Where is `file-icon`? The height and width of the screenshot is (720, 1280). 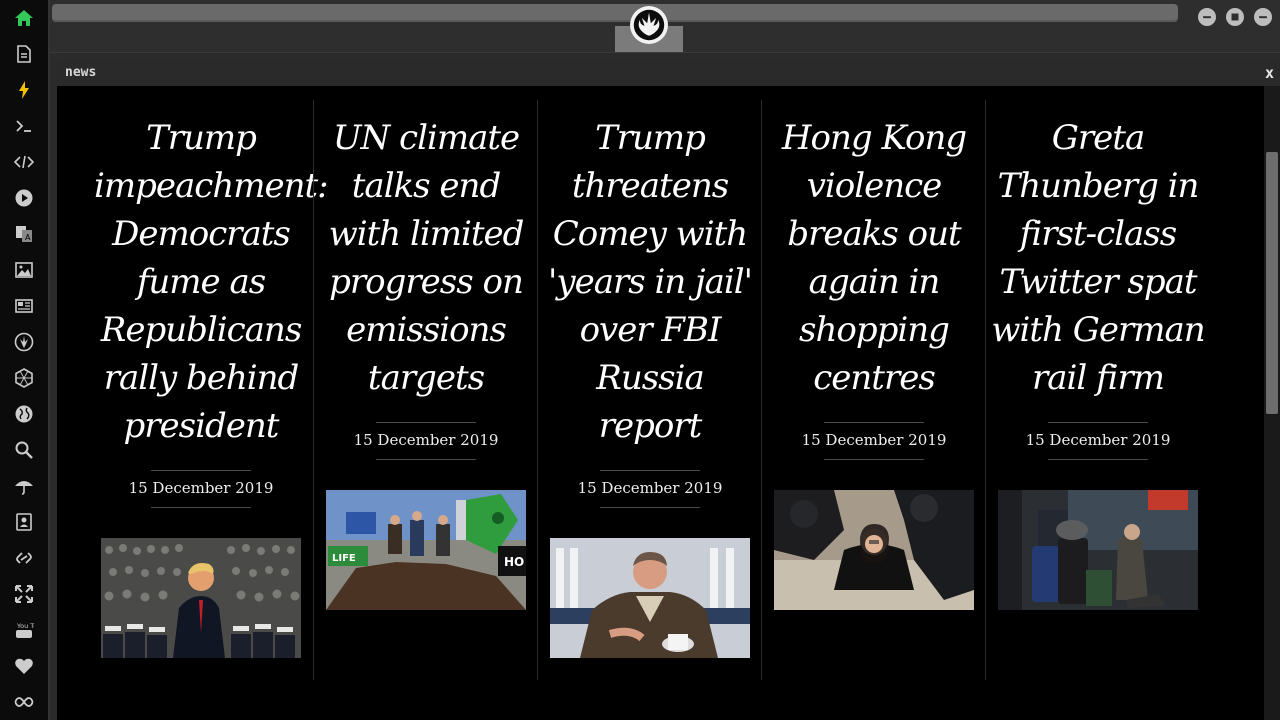 file-icon is located at coordinates (24, 54).